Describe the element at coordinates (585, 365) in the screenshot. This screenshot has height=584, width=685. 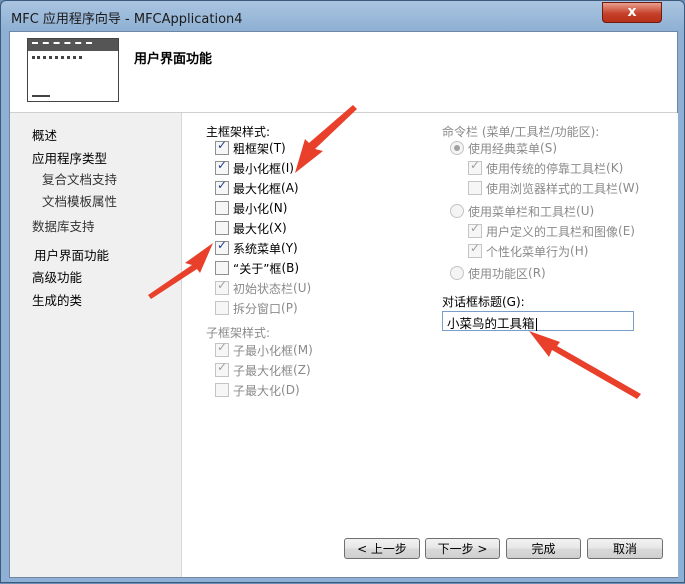
I see `arrow-to-dialog-title` at that location.